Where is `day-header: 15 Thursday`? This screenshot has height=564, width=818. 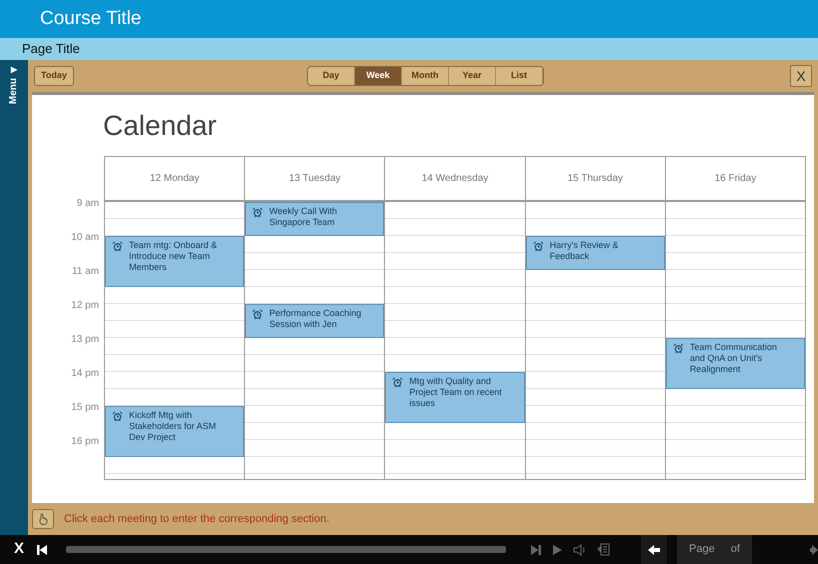
day-header: 15 Thursday is located at coordinates (595, 179).